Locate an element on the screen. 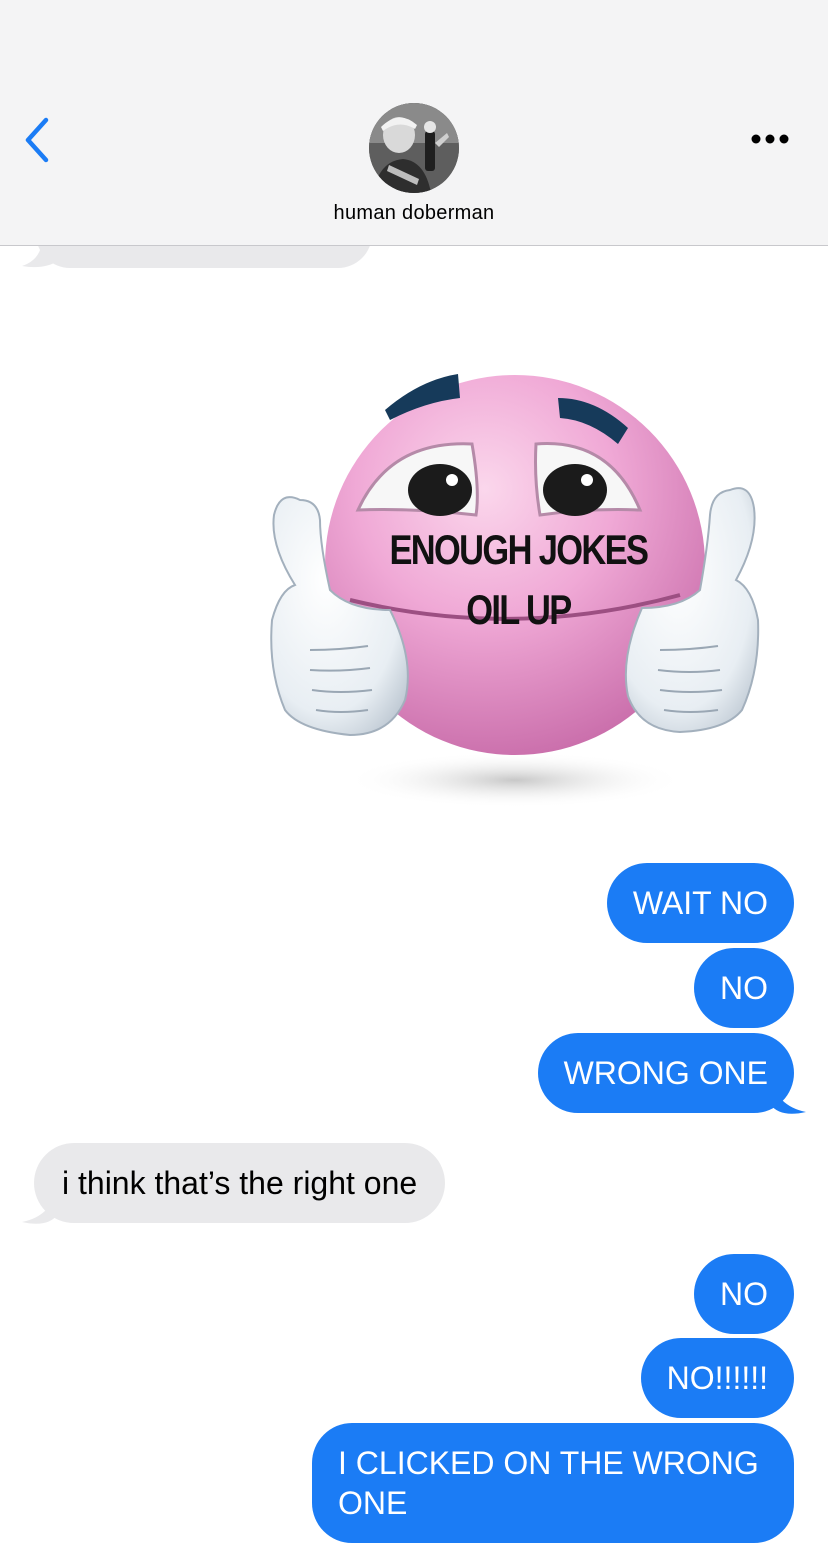 The width and height of the screenshot is (828, 1544). more-options-button is located at coordinates (772, 139).